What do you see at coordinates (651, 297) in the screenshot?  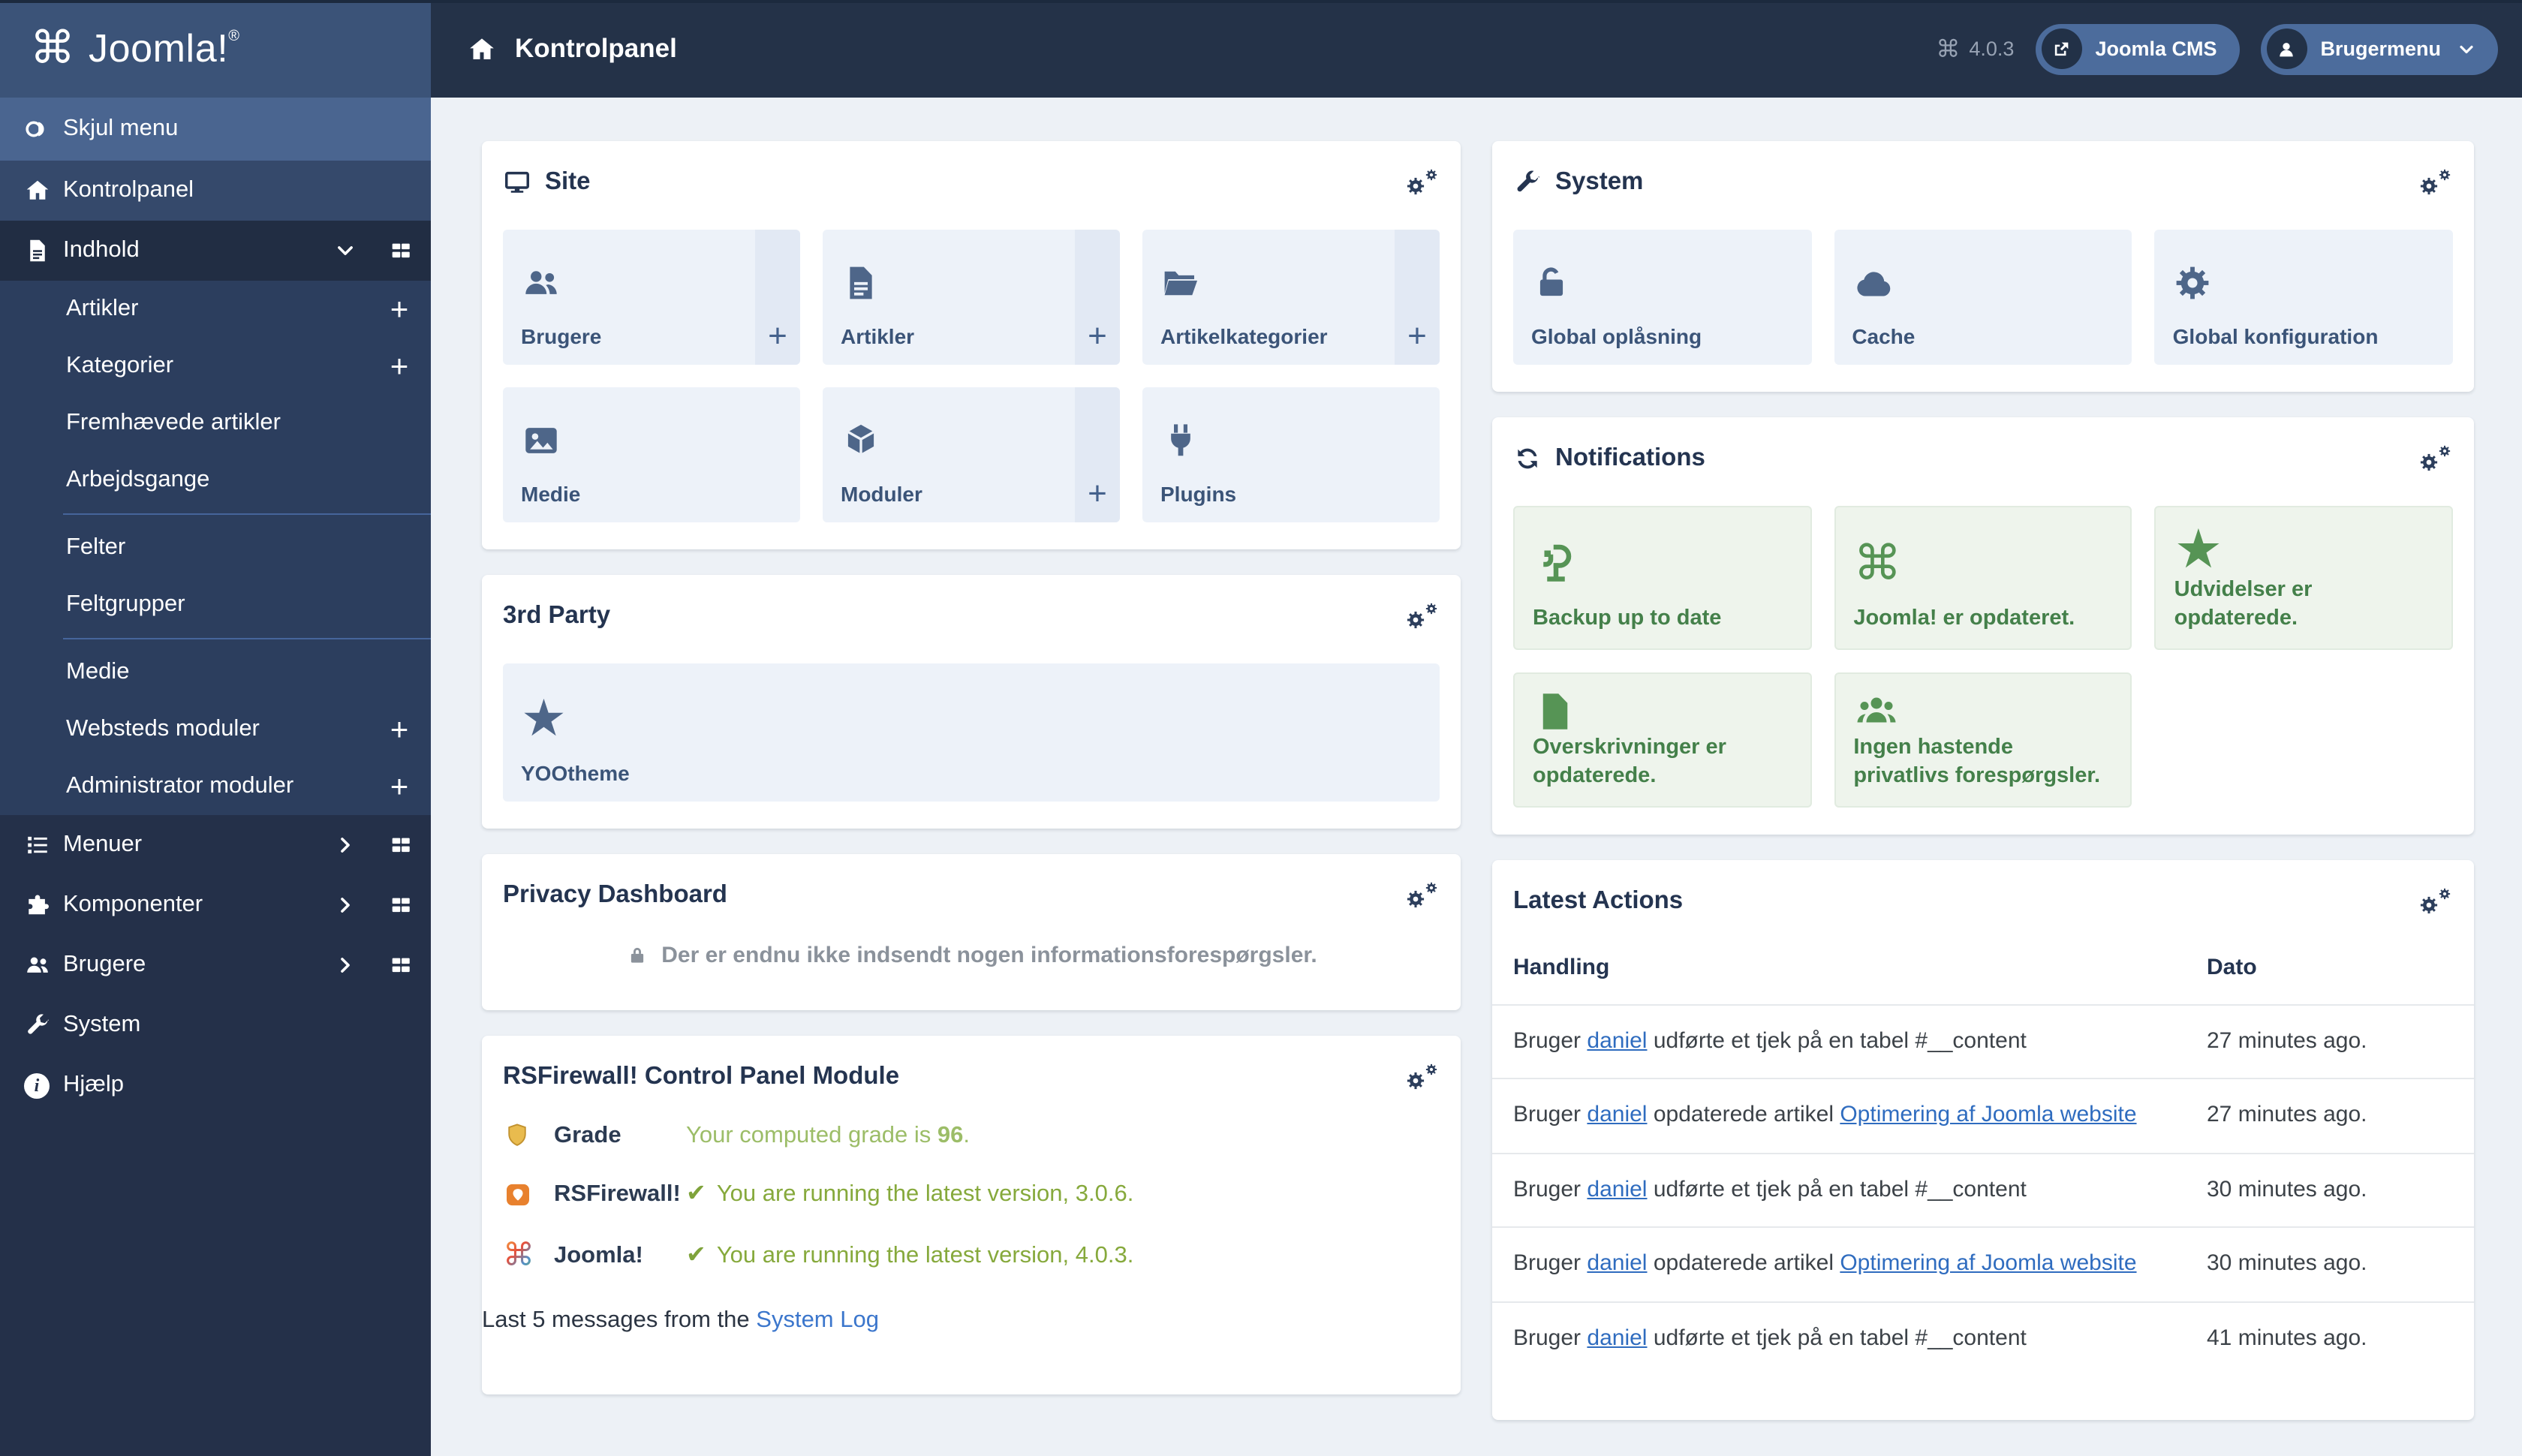 I see `card-brugere: Brugere +` at bounding box center [651, 297].